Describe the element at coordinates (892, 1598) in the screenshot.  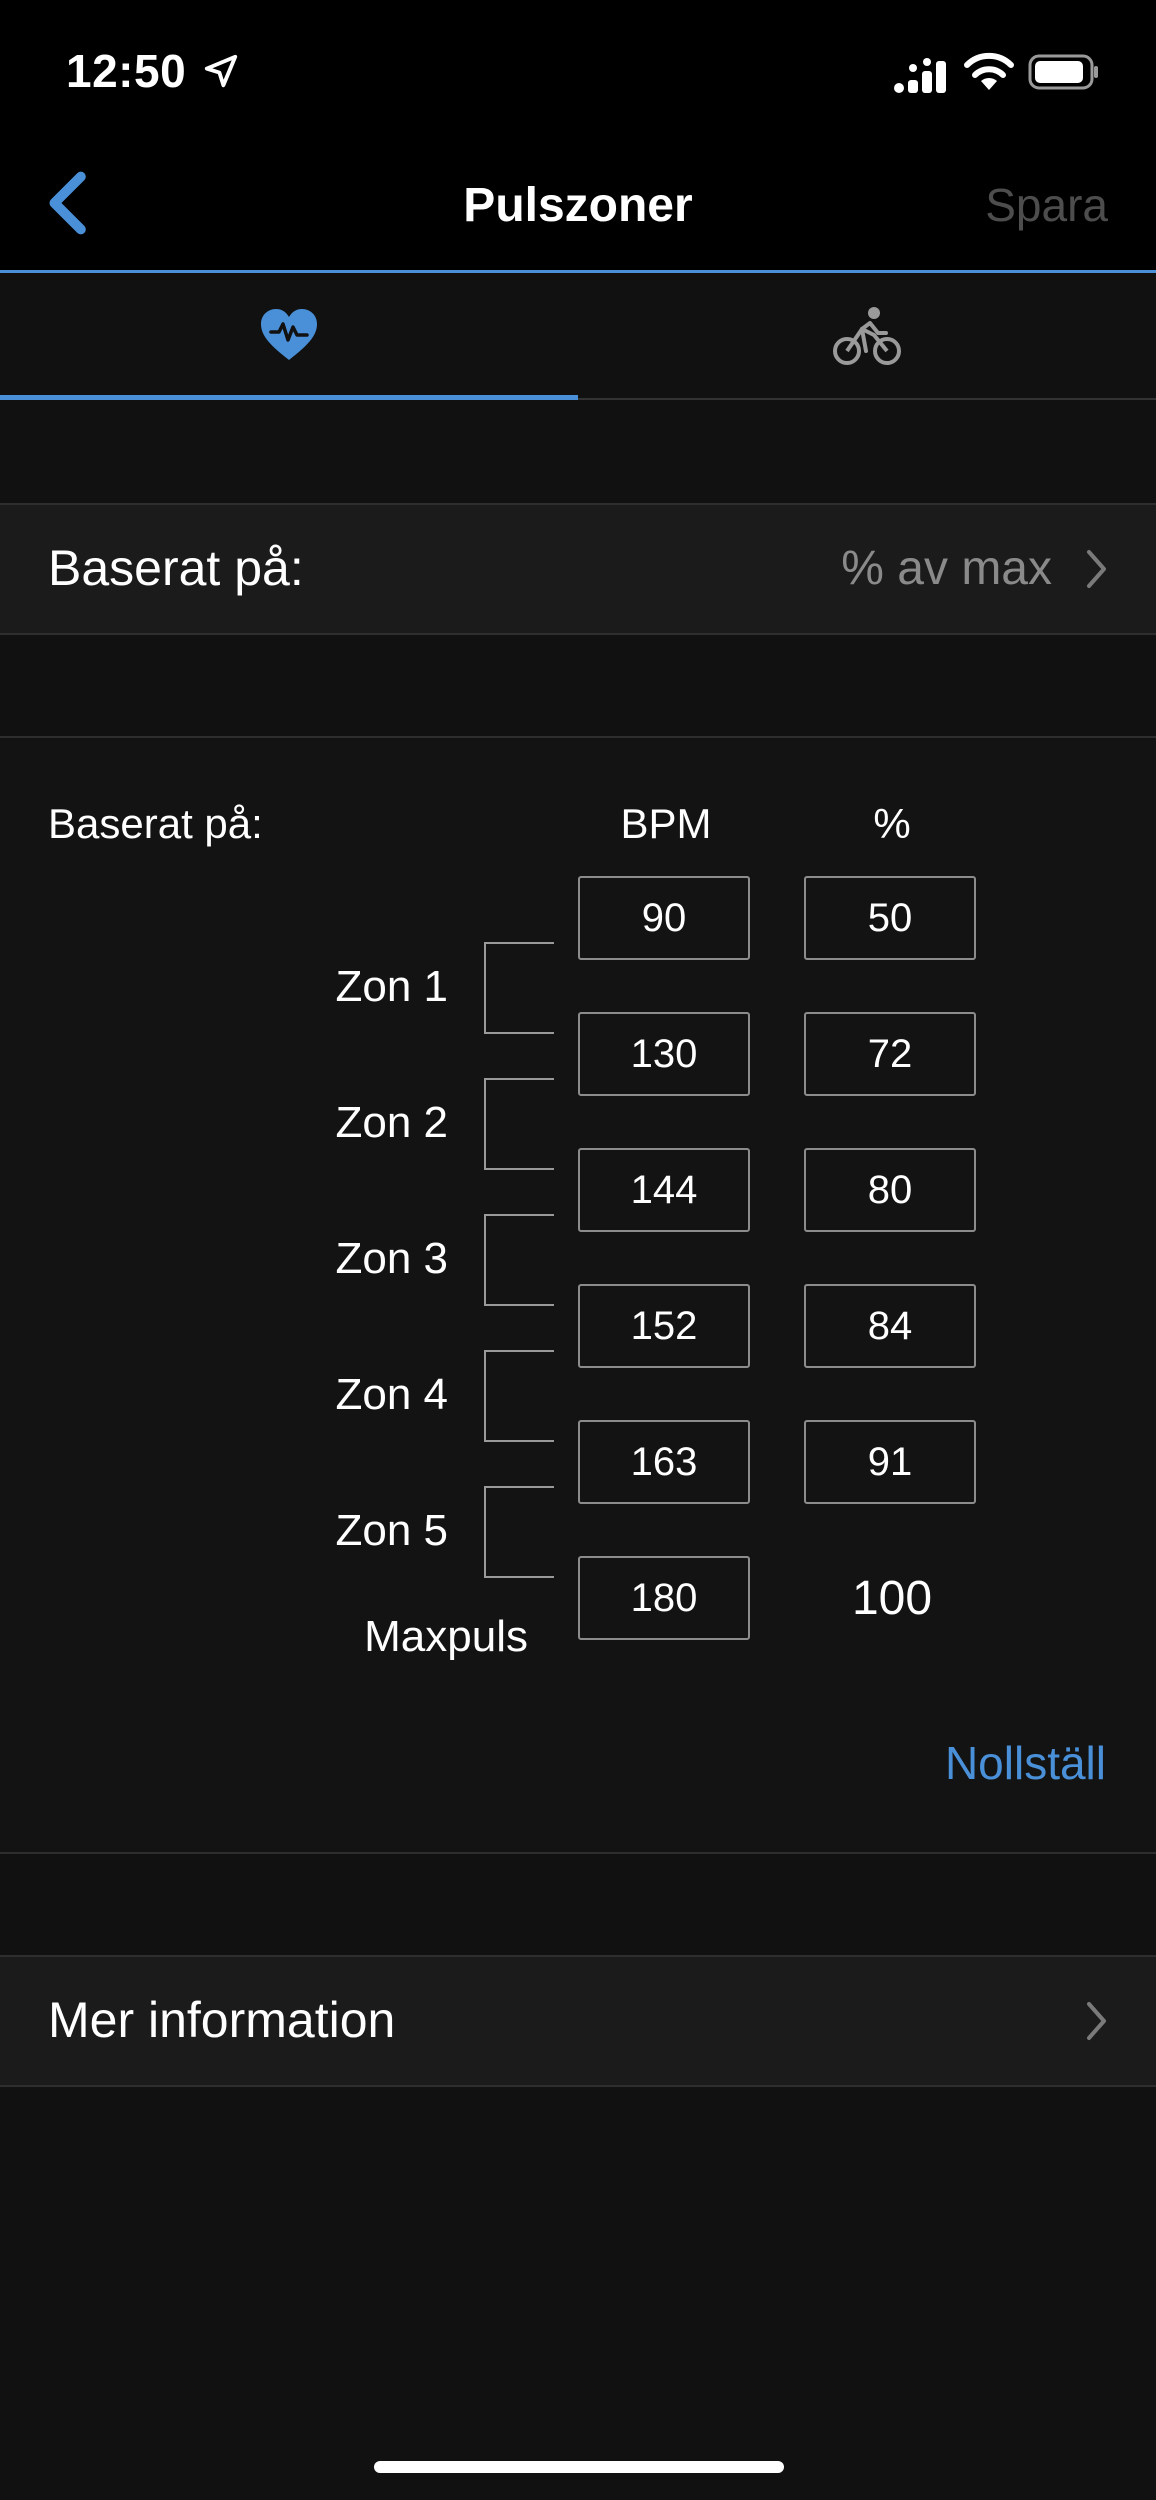
I see `max-percent-value: 100` at that location.